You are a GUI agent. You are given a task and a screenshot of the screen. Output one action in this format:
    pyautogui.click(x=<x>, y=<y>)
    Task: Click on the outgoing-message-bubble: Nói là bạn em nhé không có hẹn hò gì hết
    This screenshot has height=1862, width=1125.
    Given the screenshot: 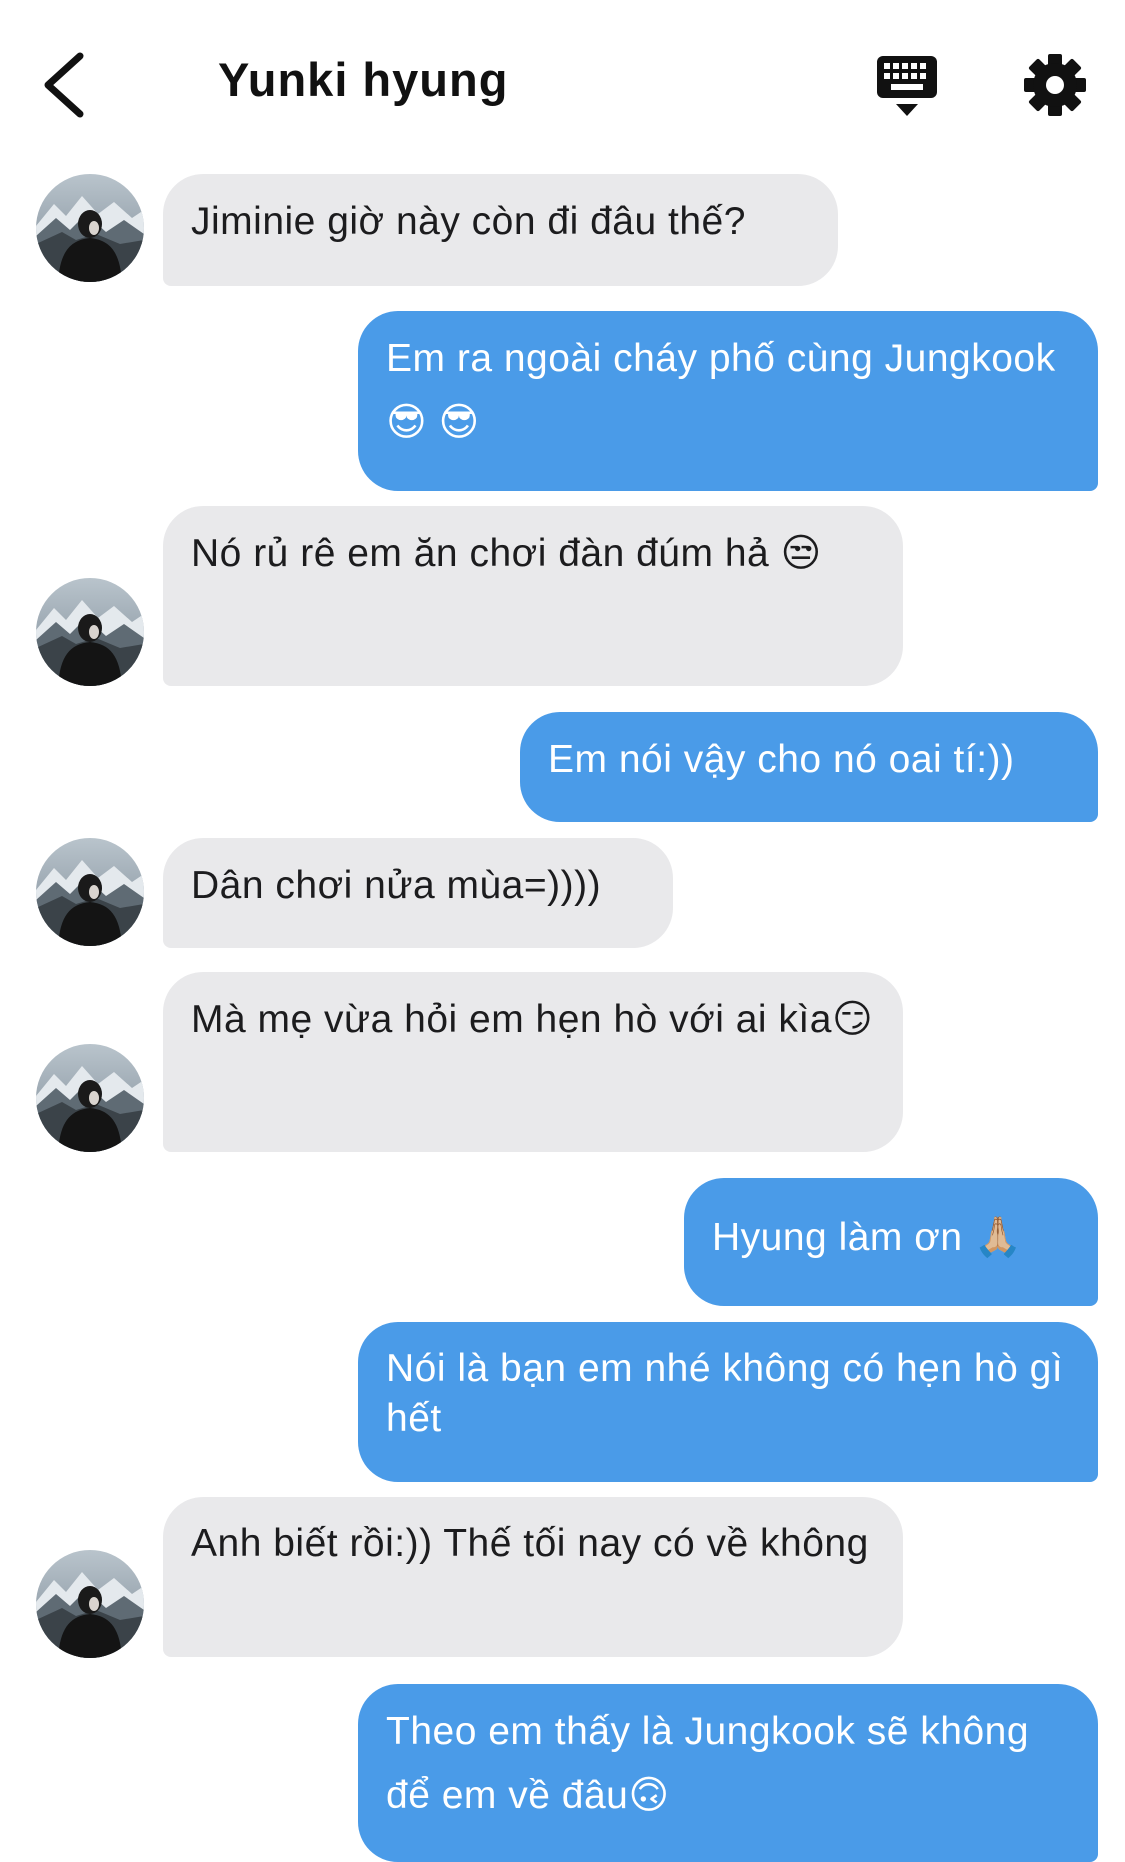 What is the action you would take?
    pyautogui.click(x=728, y=1402)
    